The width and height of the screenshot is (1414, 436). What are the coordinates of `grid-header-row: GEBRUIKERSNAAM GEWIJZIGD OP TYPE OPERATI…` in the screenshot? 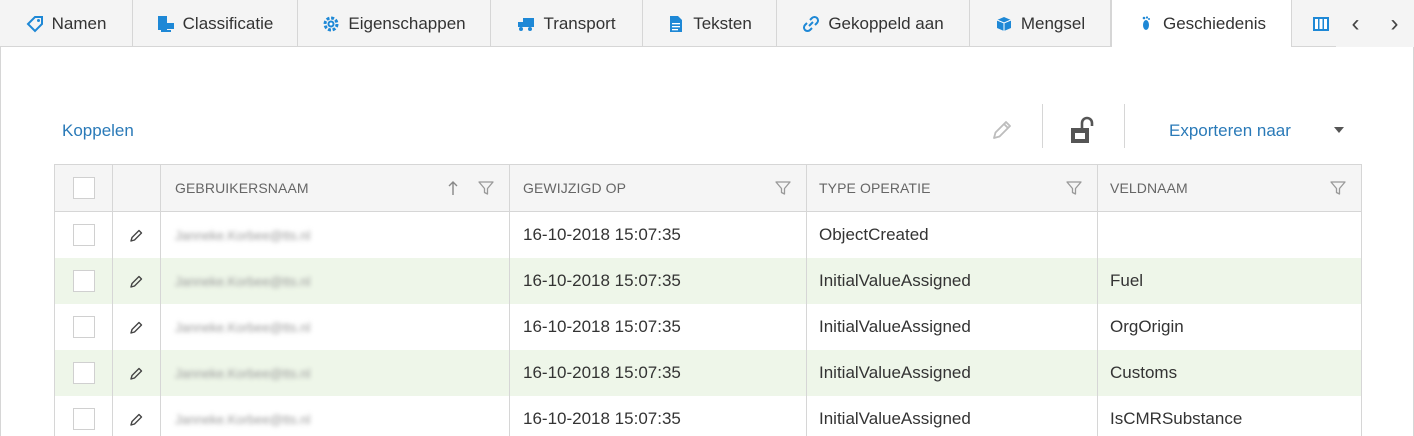 It's located at (708, 188).